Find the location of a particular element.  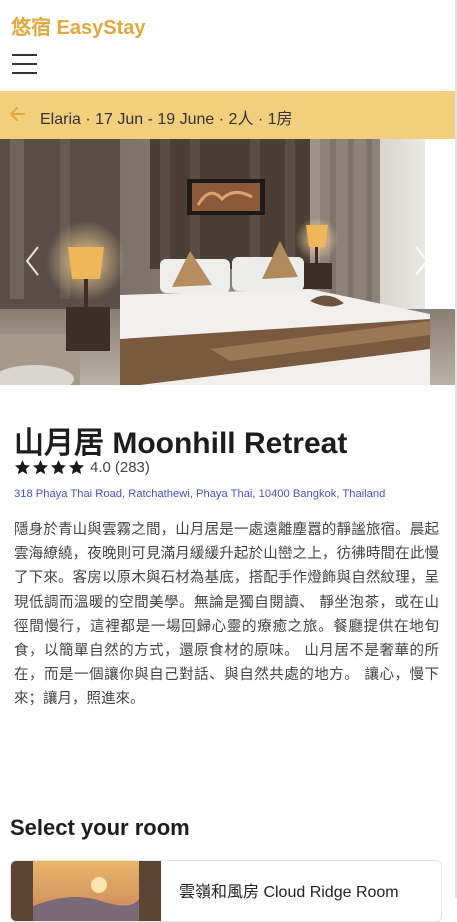

brand-logo: 悠宿 EasyStay is located at coordinates (78, 25).